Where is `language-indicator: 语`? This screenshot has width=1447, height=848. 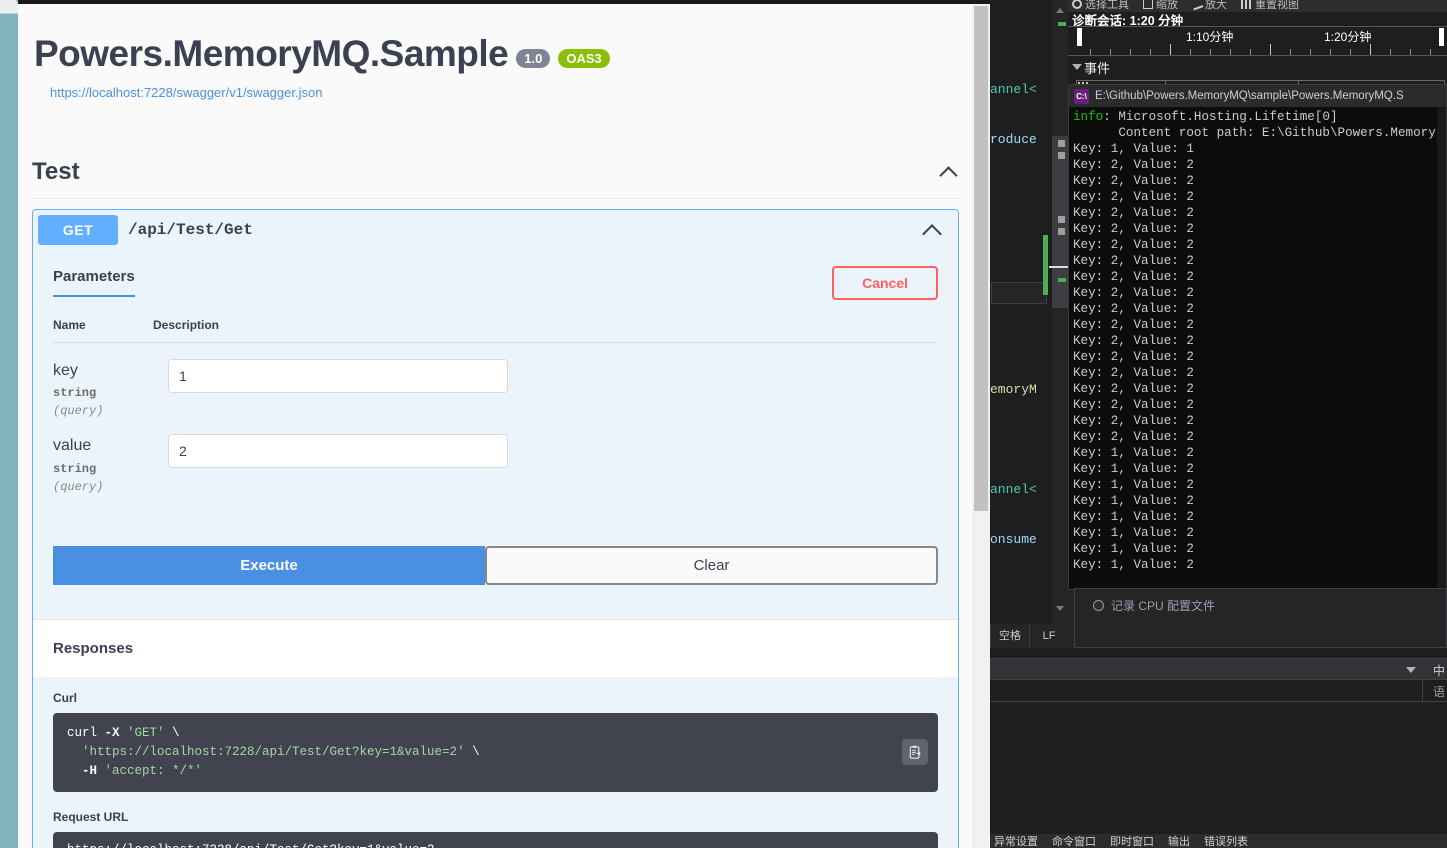
language-indicator: 语 is located at coordinates (1438, 692).